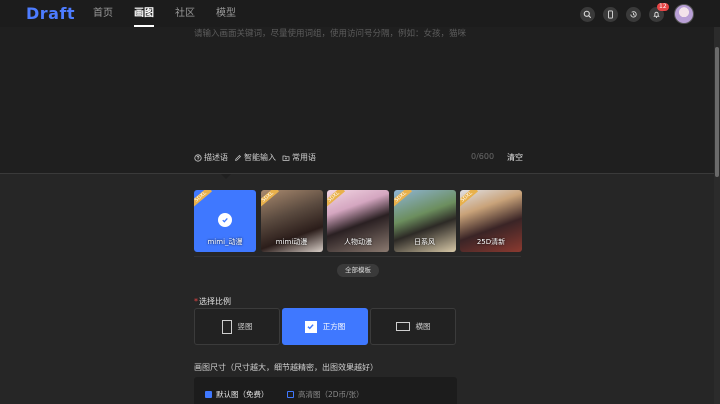 Image resolution: width=720 pixels, height=404 pixels. What do you see at coordinates (196, 301) in the screenshot?
I see `required-marker: *` at bounding box center [196, 301].